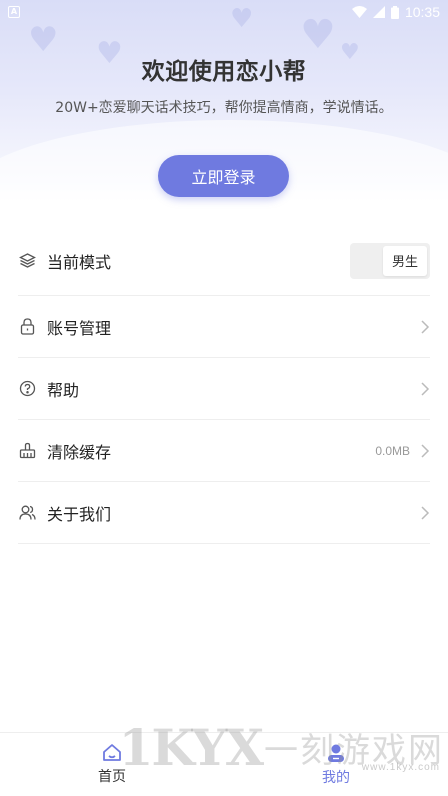  Describe the element at coordinates (224, 72) in the screenshot. I see `welcome-title: 欢迎使用恋小帮` at that location.